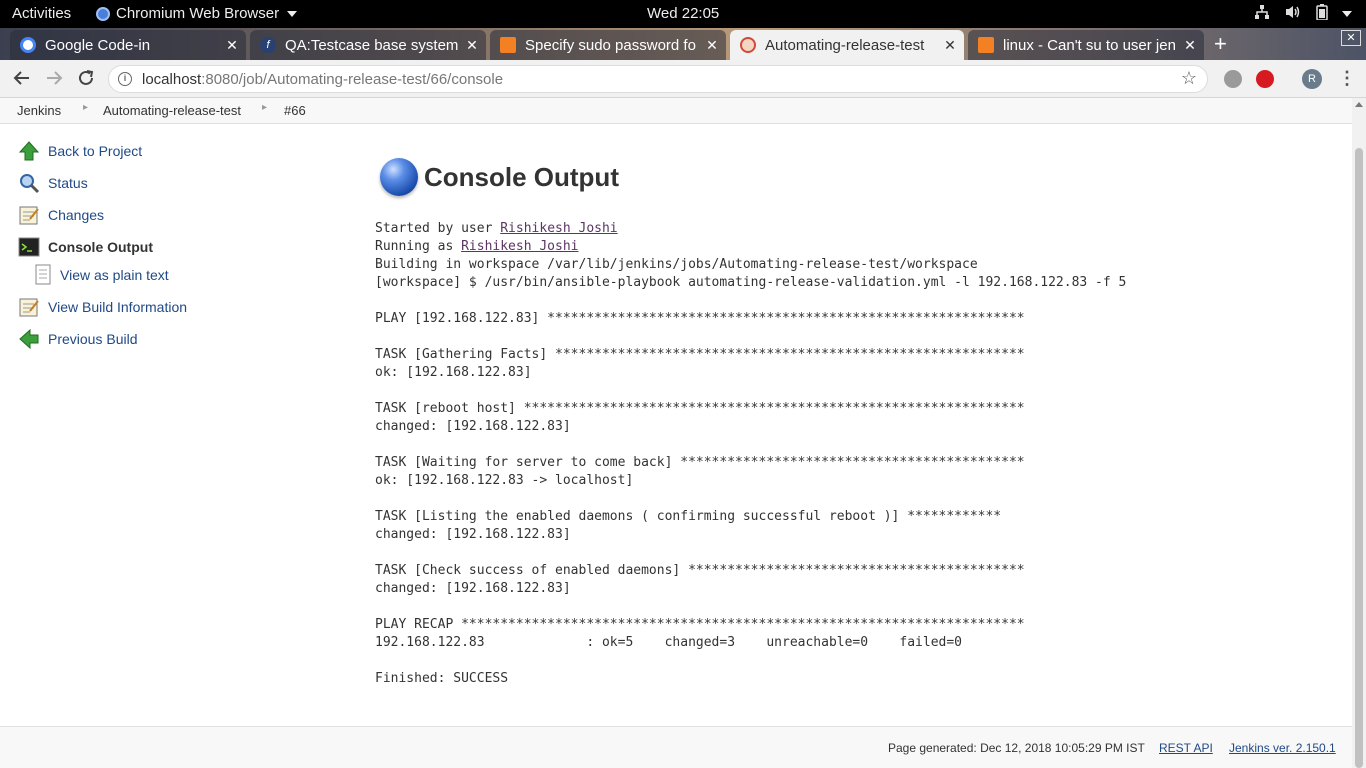 The height and width of the screenshot is (768, 1366). I want to click on console-globe-icon, so click(399, 177).